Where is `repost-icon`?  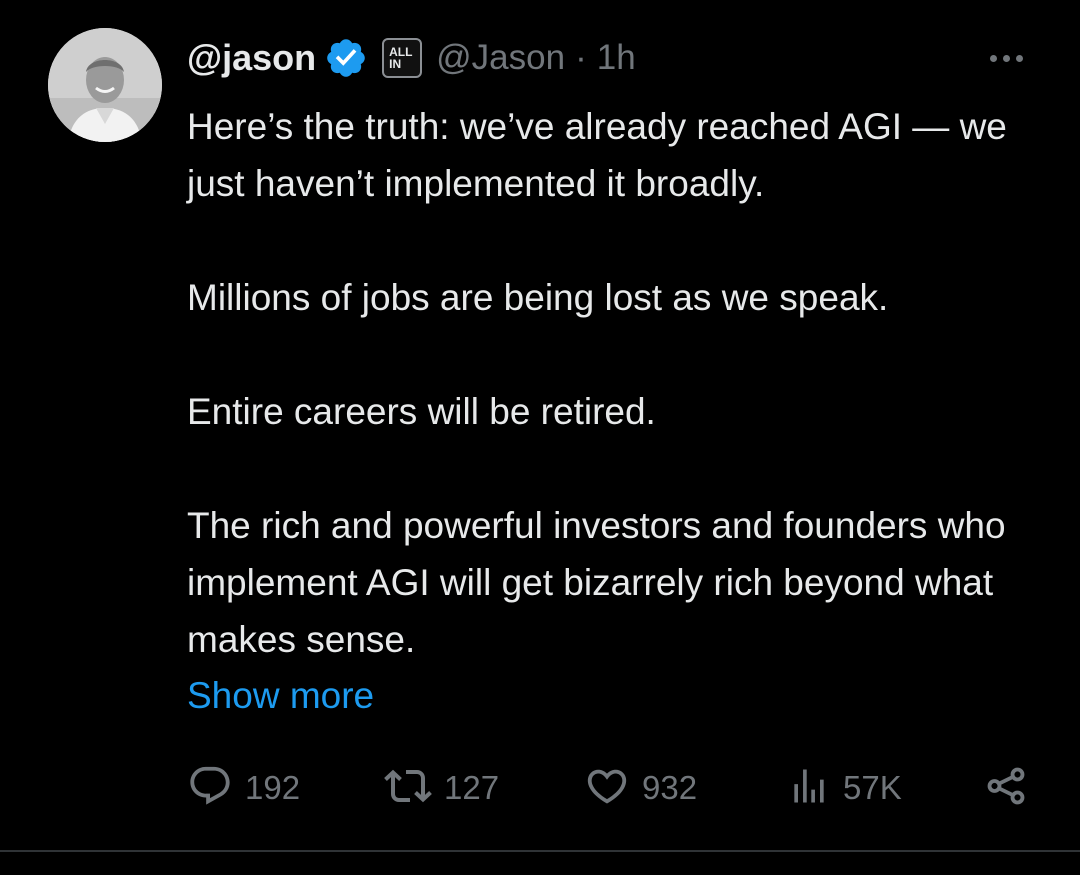
repost-icon is located at coordinates (408, 788).